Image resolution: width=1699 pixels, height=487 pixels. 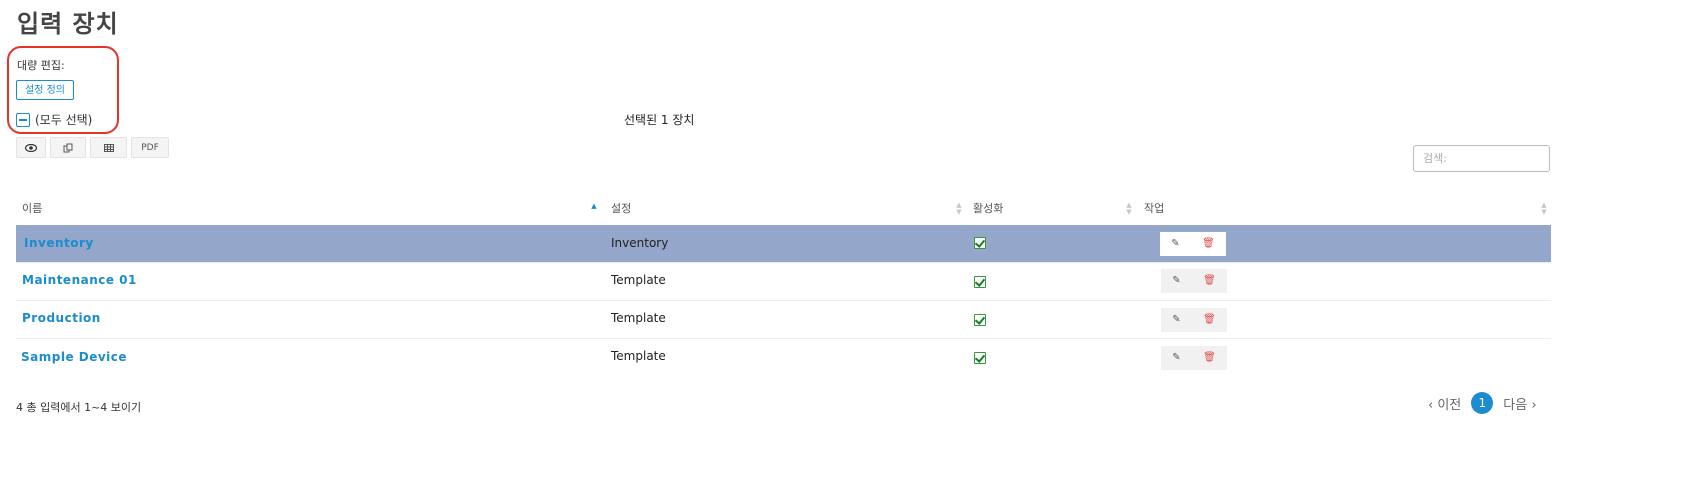 I want to click on next-page-link: 다음 ›, so click(x=1519, y=403).